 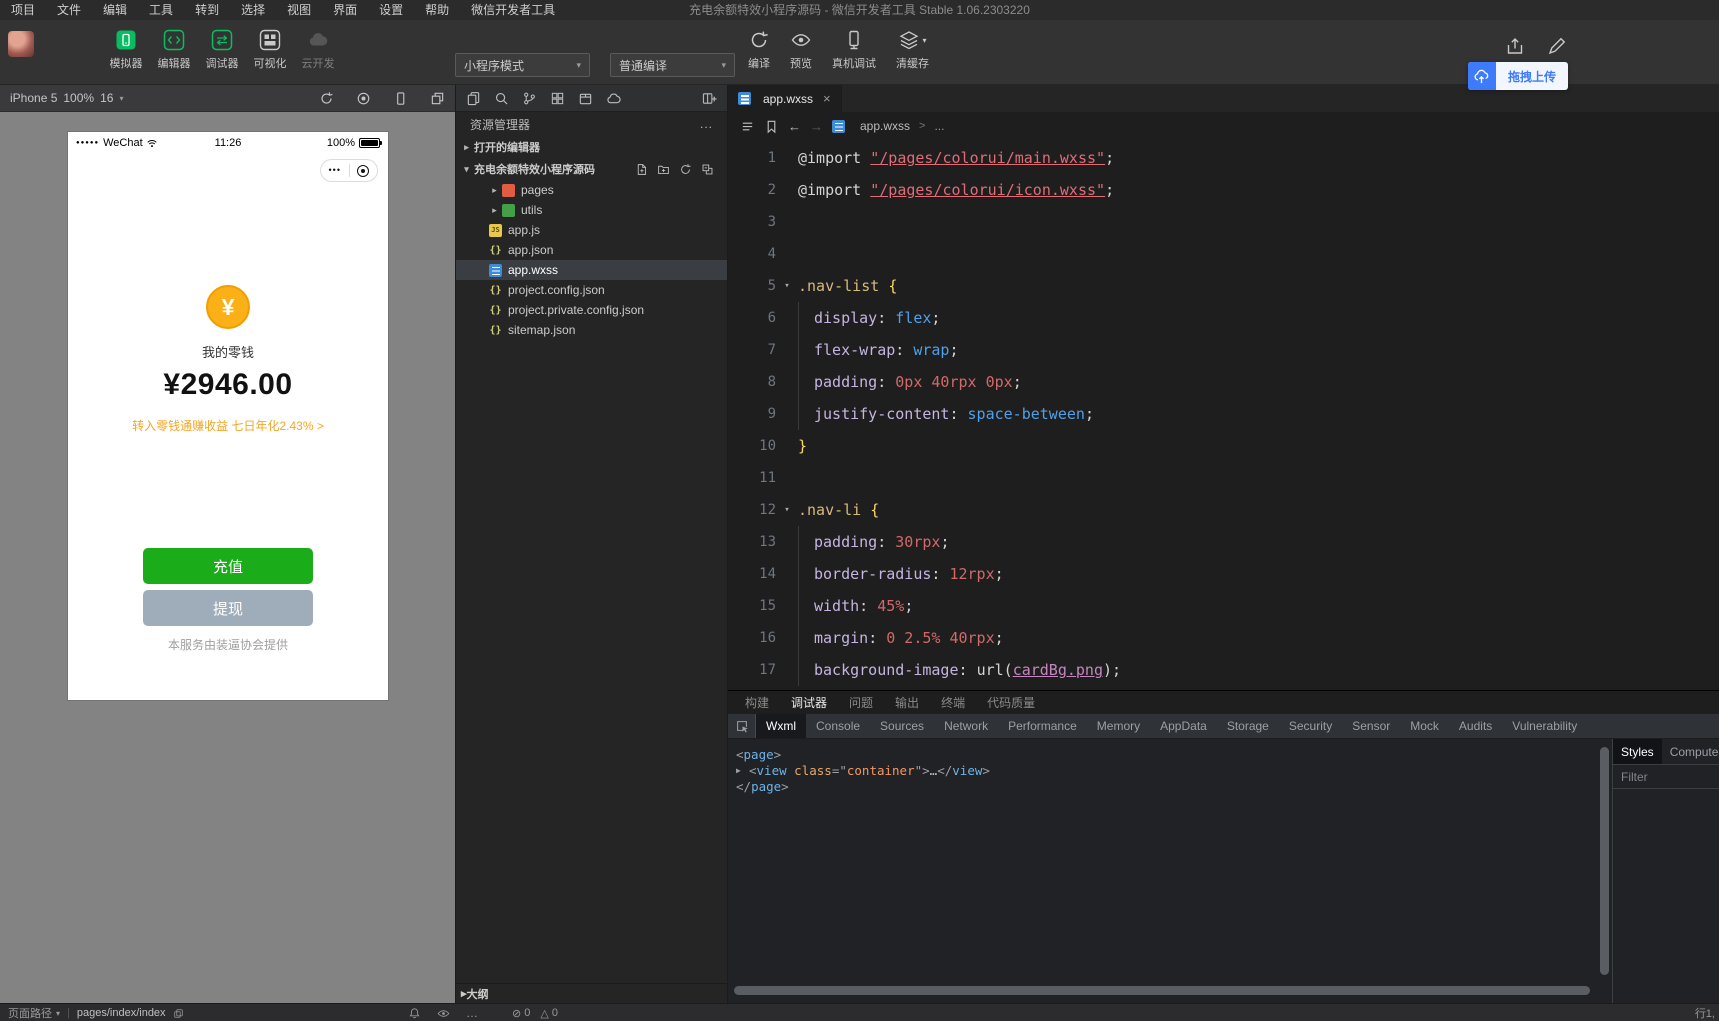 What do you see at coordinates (1223, 478) in the screenshot?
I see `code-line: 11` at bounding box center [1223, 478].